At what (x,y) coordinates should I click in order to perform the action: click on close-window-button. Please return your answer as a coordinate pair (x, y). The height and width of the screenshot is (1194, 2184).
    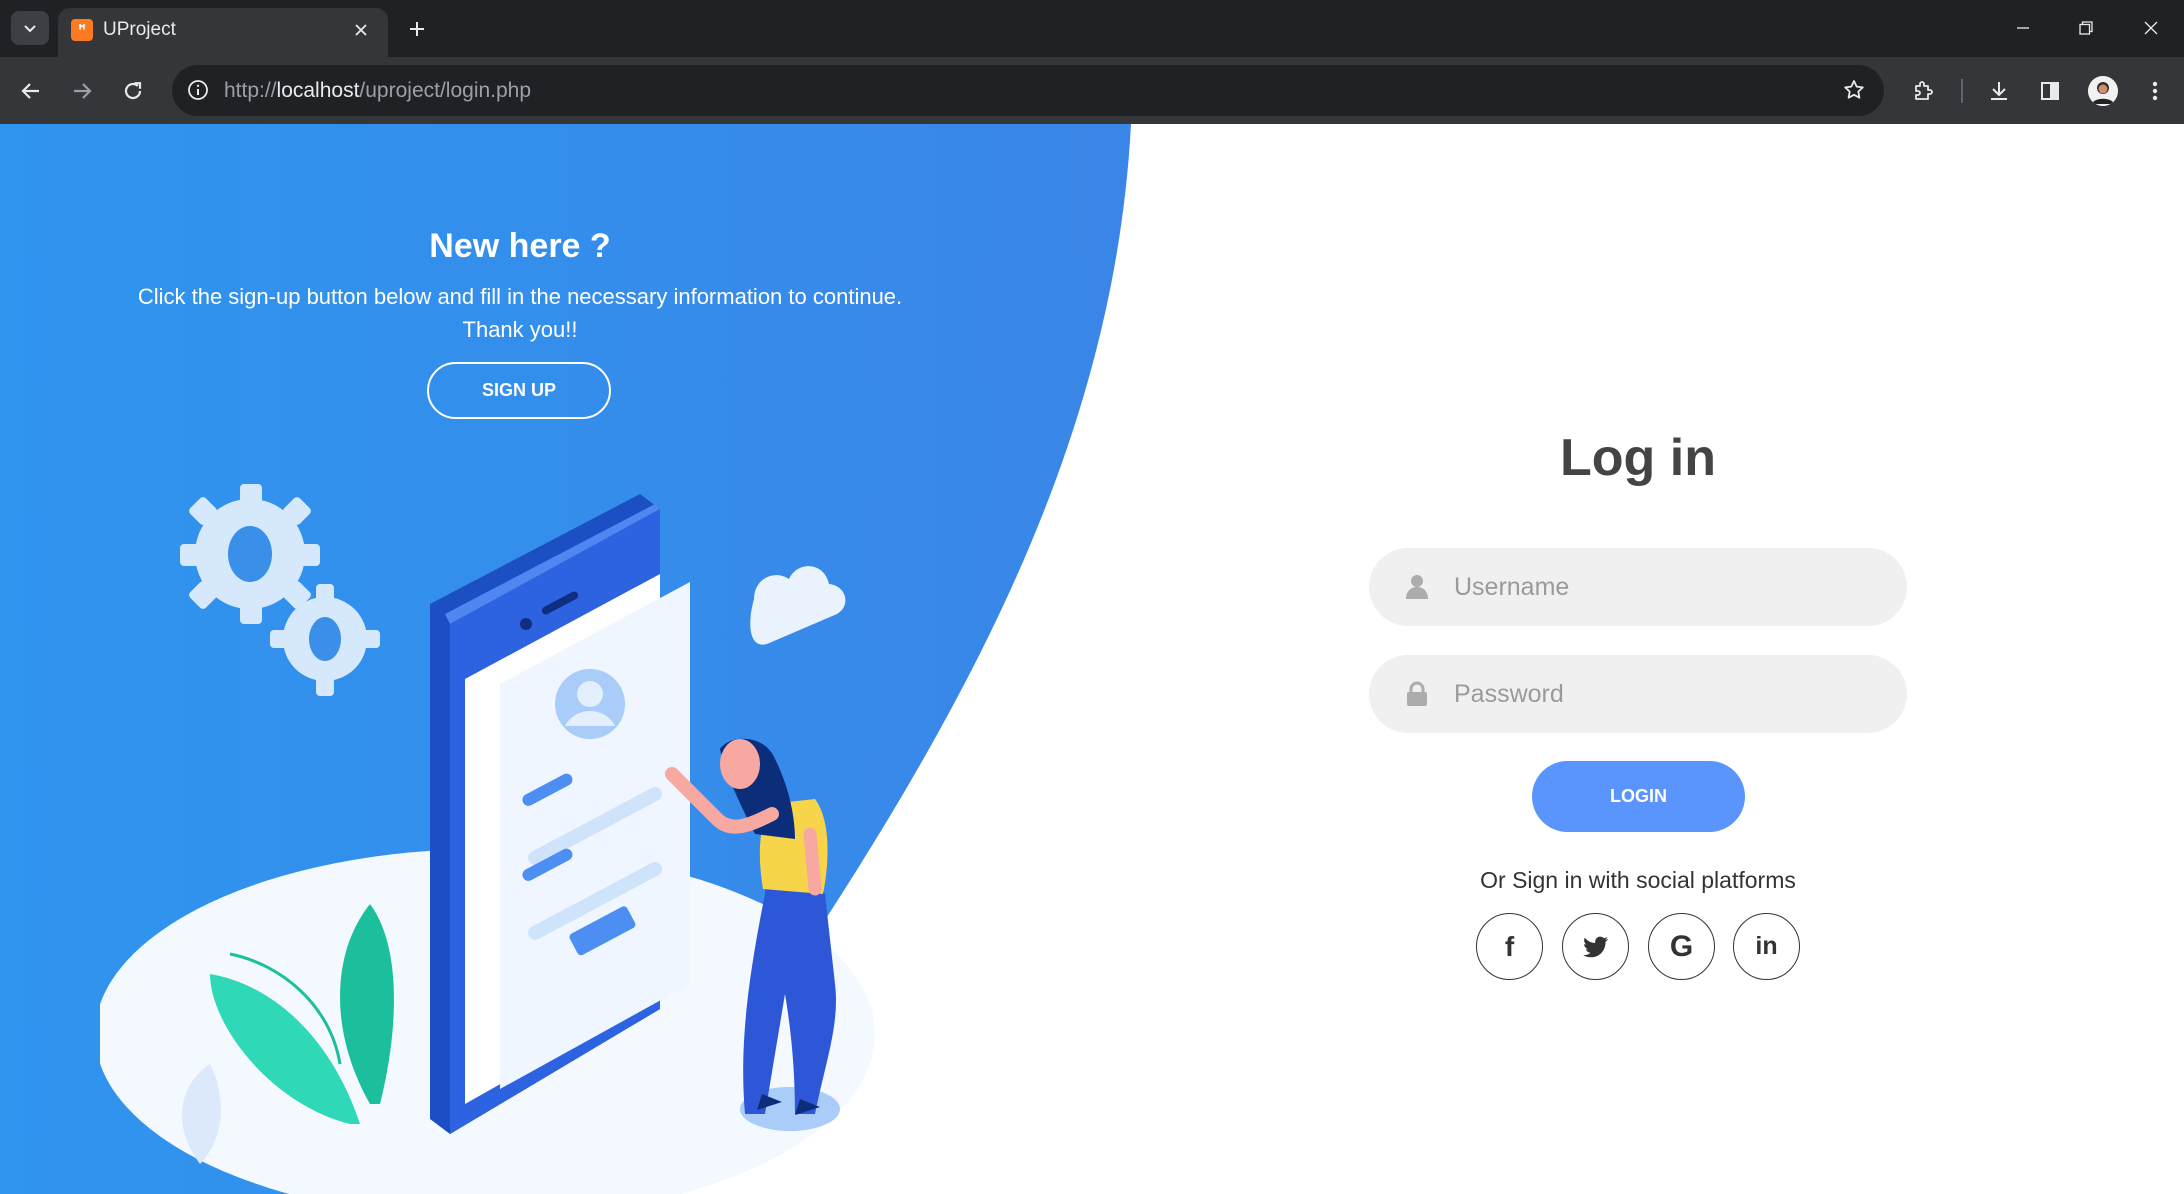
    Looking at the image, I should click on (2151, 28).